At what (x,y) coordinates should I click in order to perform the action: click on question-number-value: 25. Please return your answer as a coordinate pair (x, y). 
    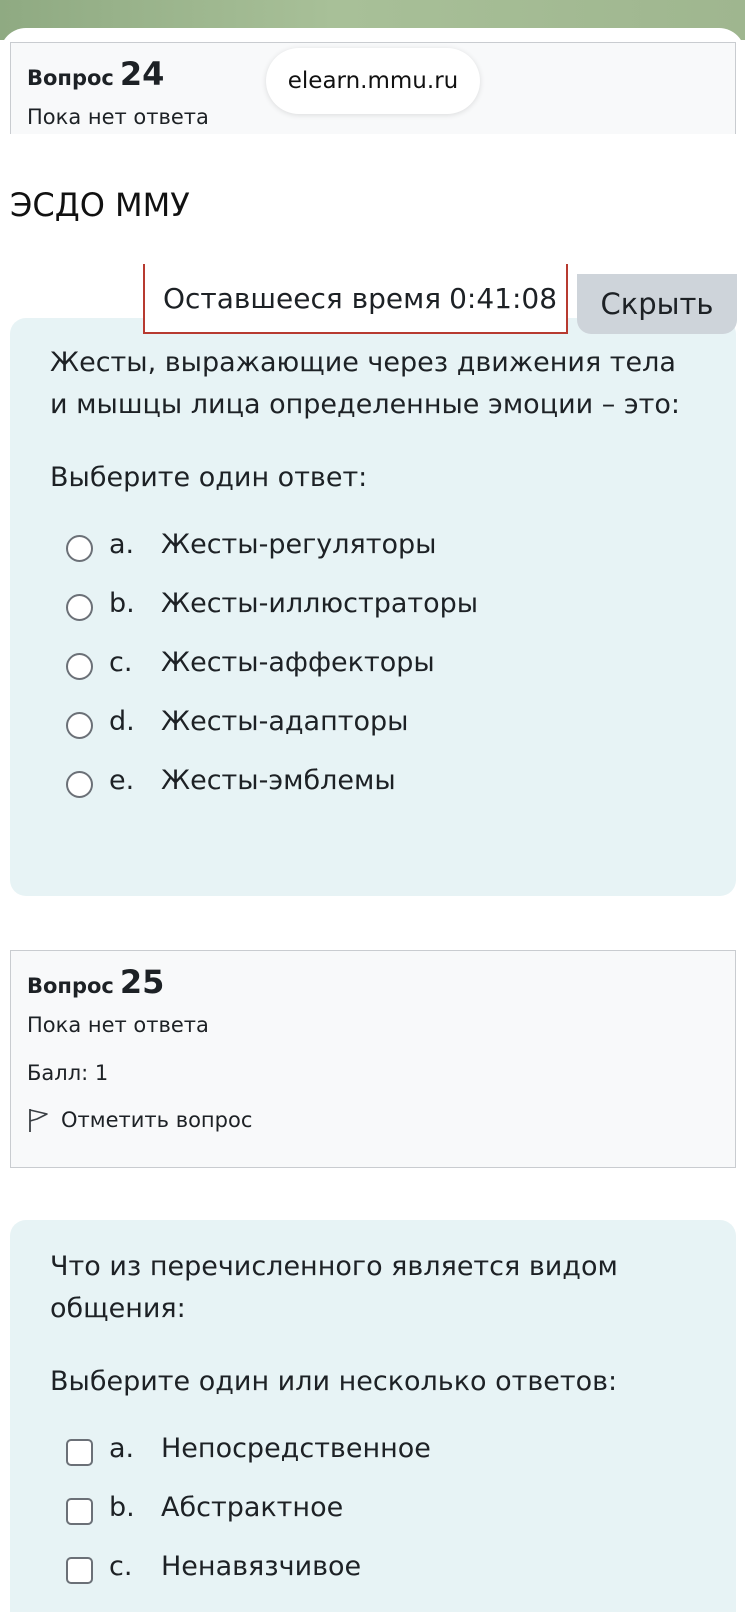
    Looking at the image, I should click on (142, 982).